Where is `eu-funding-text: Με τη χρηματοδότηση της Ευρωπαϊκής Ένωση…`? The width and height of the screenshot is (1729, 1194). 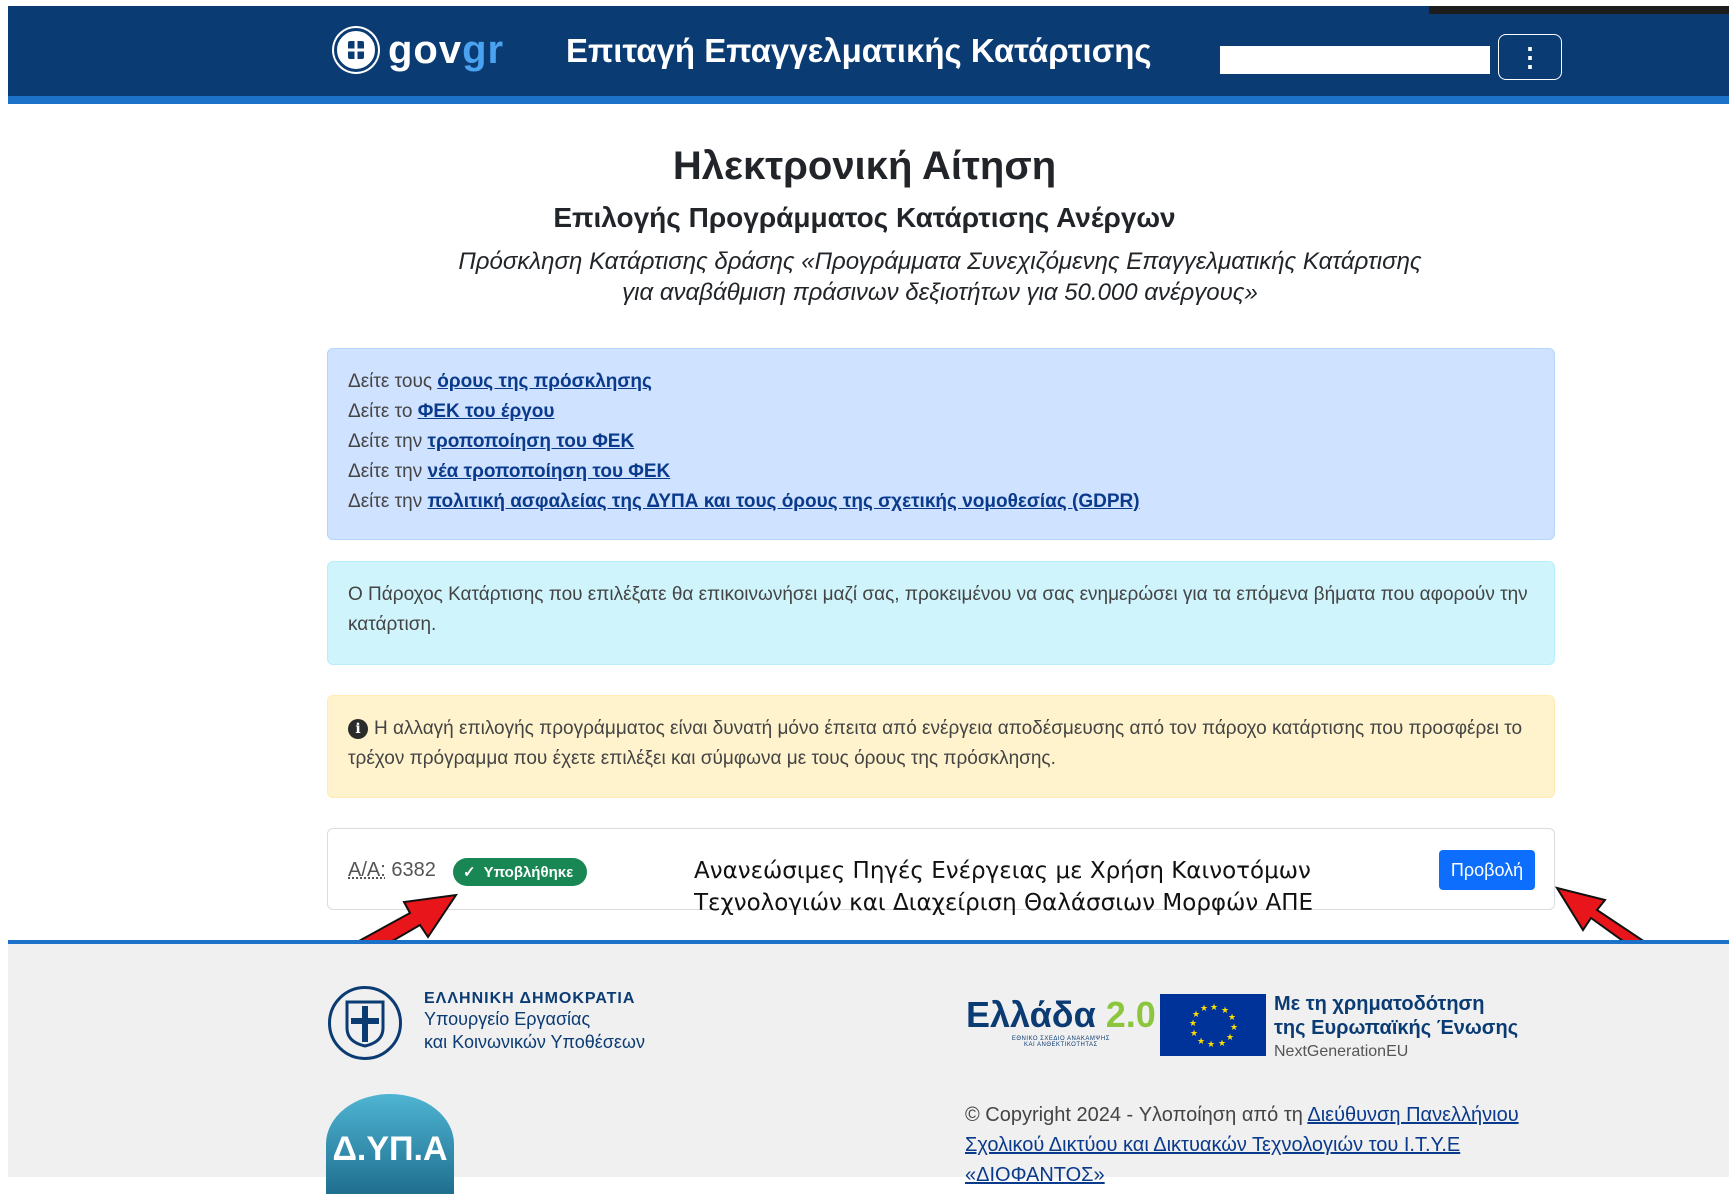 eu-funding-text: Με τη χρηματοδότηση της Ευρωπαϊκής Ένωση… is located at coordinates (1396, 1026).